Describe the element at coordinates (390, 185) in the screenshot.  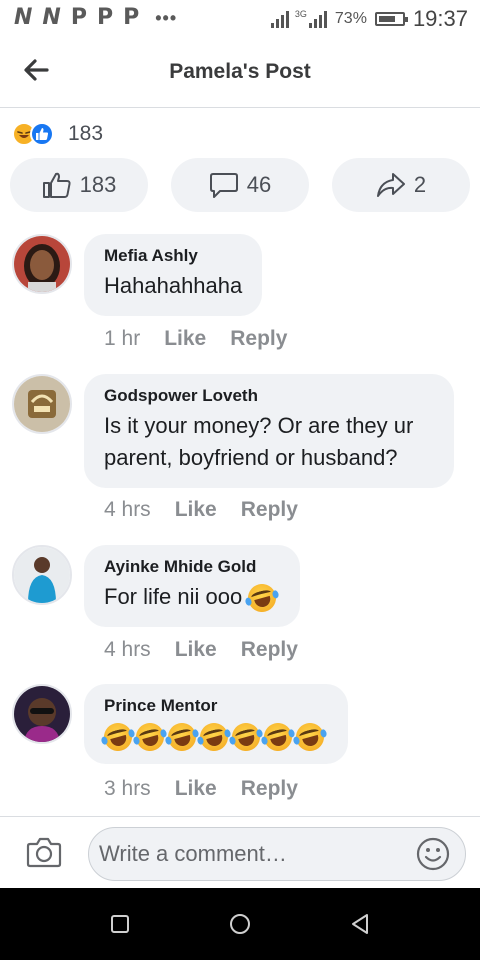
I see `share-icon` at that location.